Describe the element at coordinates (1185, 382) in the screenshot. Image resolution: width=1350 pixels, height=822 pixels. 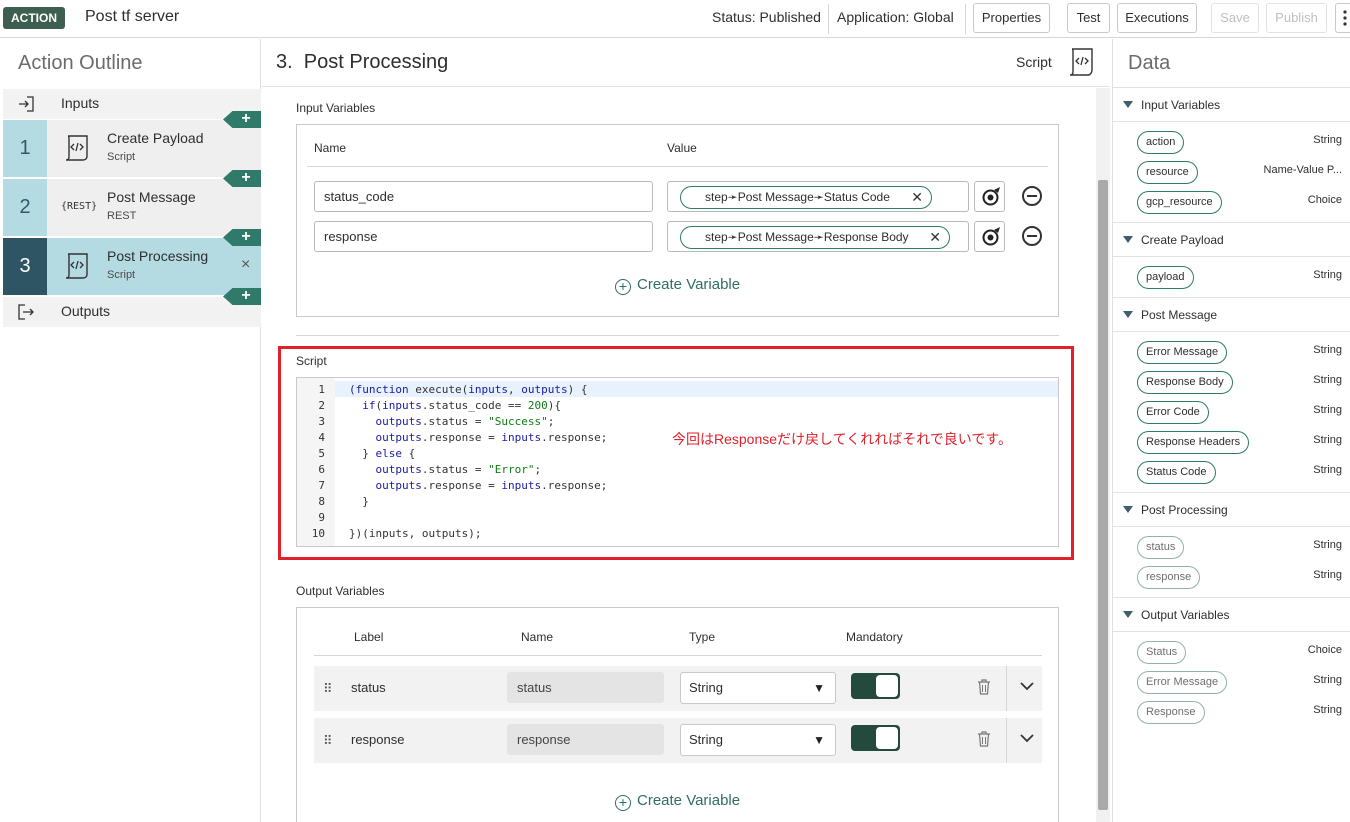
I see `data-pill: Response Body` at that location.